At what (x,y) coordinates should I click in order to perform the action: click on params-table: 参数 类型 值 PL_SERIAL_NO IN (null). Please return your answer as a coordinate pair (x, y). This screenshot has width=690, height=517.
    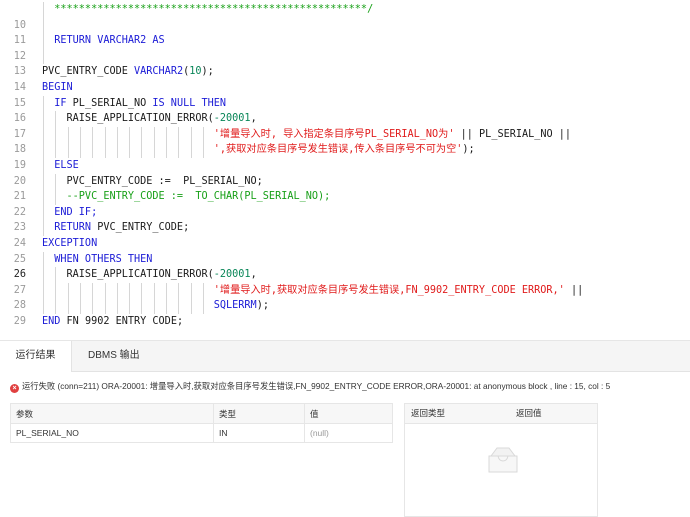
    Looking at the image, I should click on (201, 423).